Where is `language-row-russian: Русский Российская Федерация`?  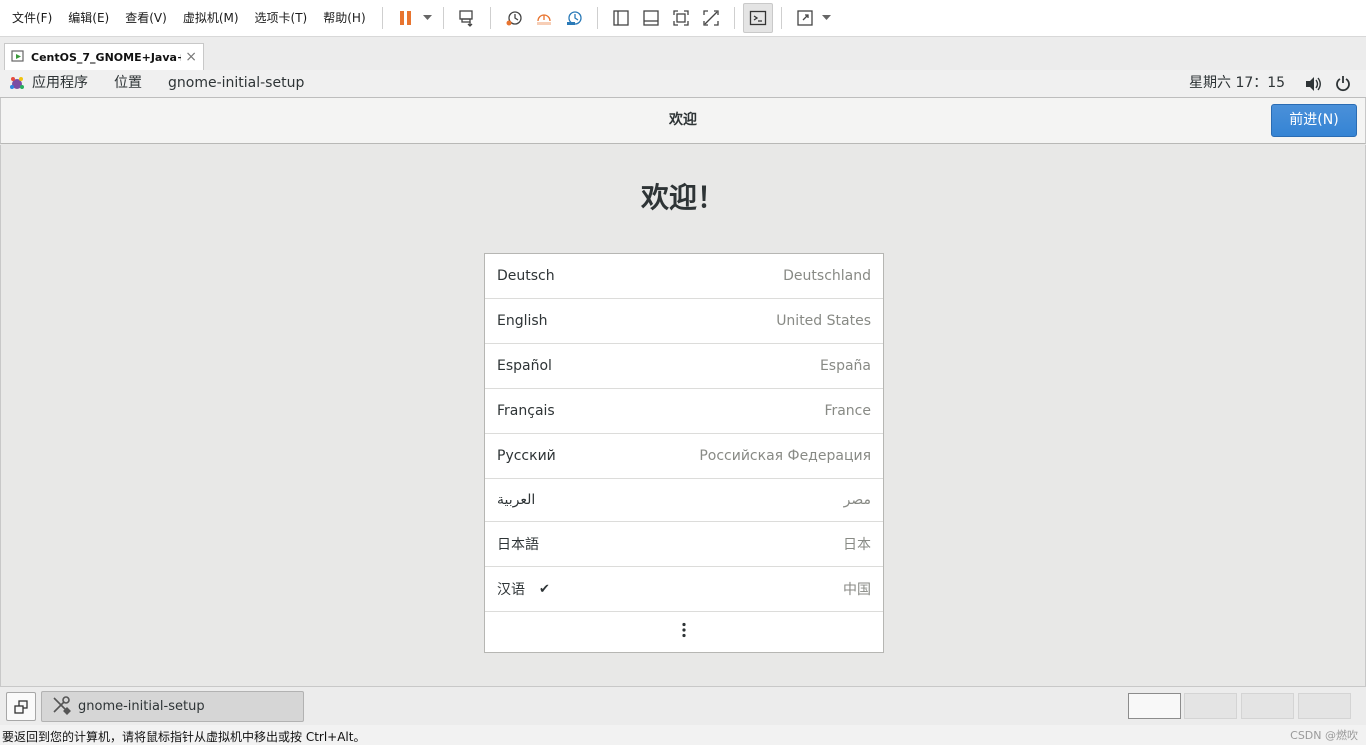 language-row-russian: Русский Российская Федерация is located at coordinates (684, 456).